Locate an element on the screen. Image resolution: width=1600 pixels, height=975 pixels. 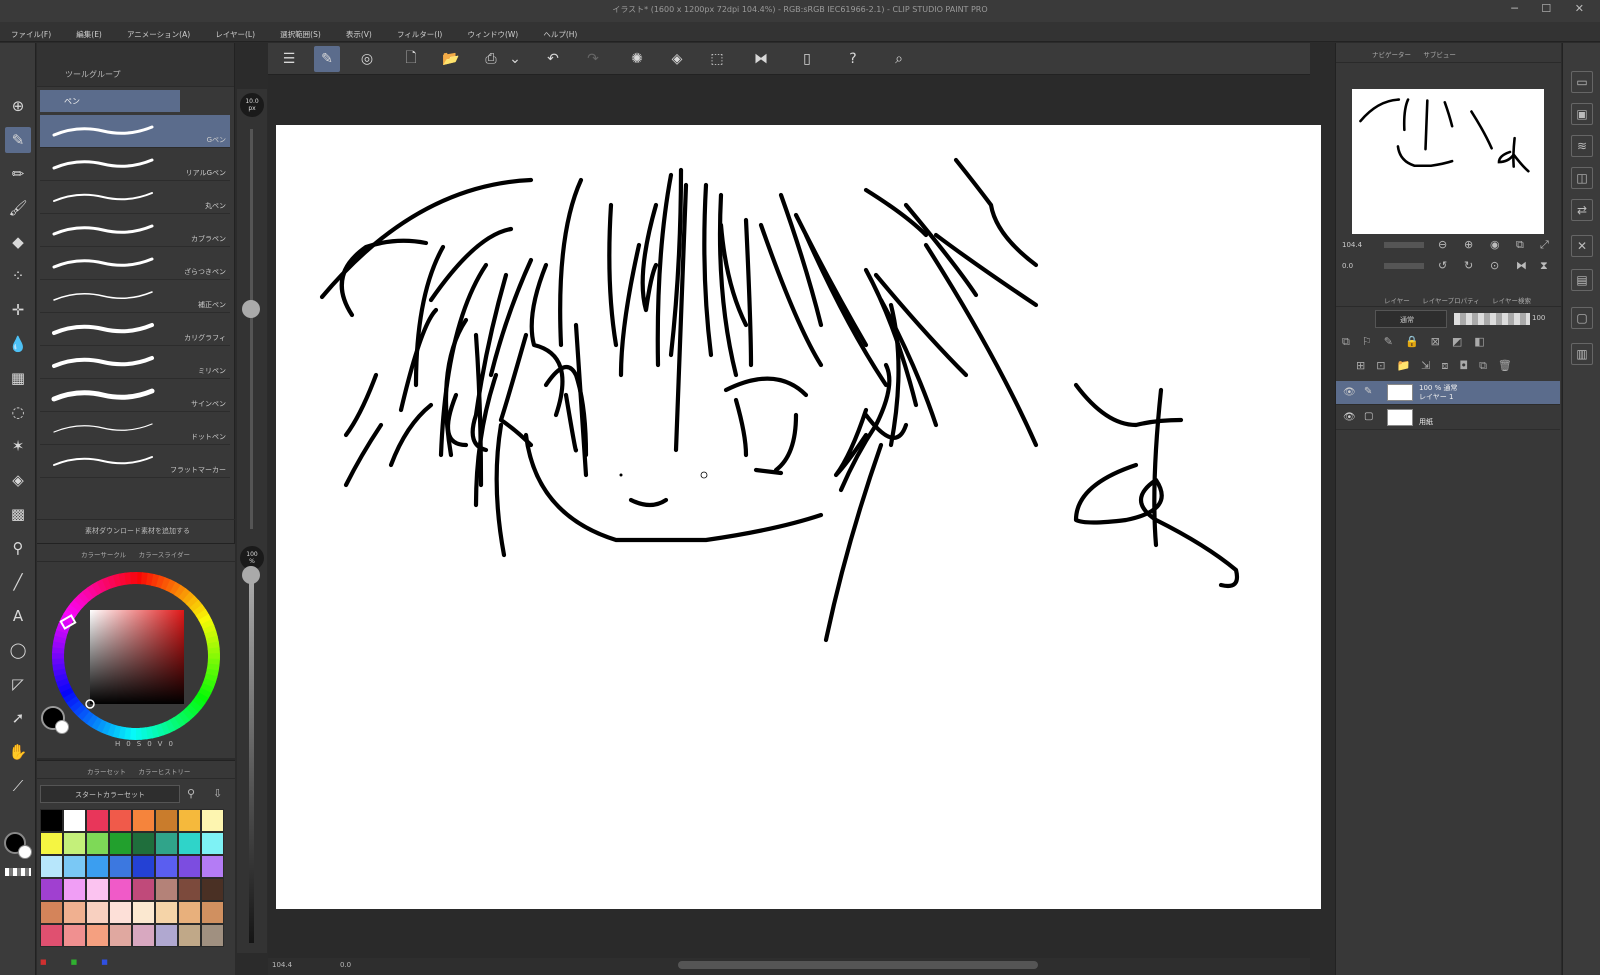
tab-layer: レイヤー is located at coordinates (1397, 301).